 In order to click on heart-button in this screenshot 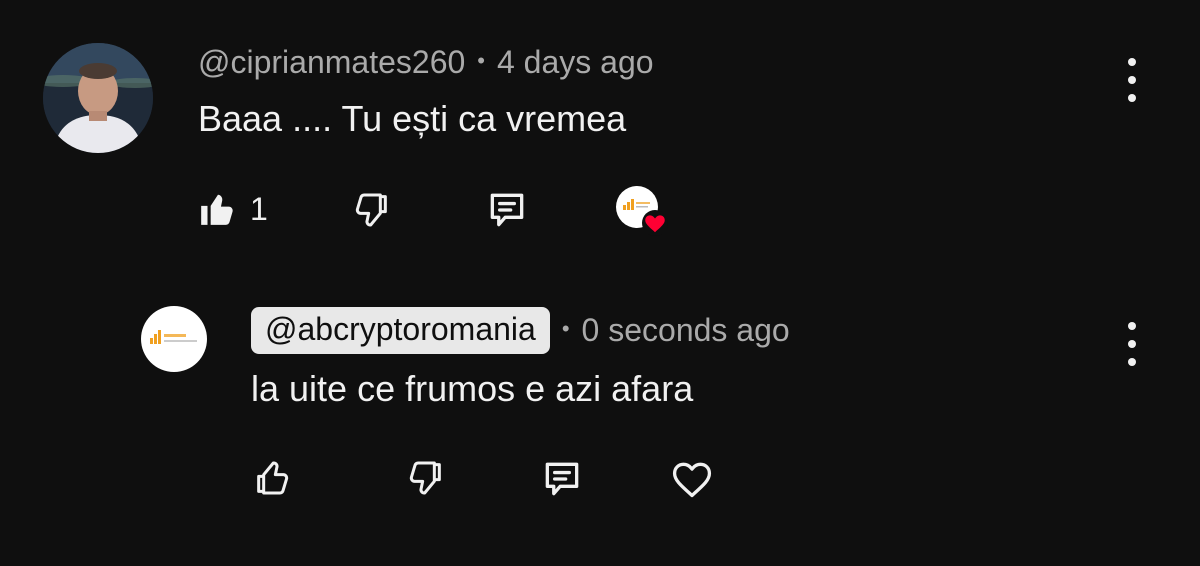, I will do `click(692, 479)`.